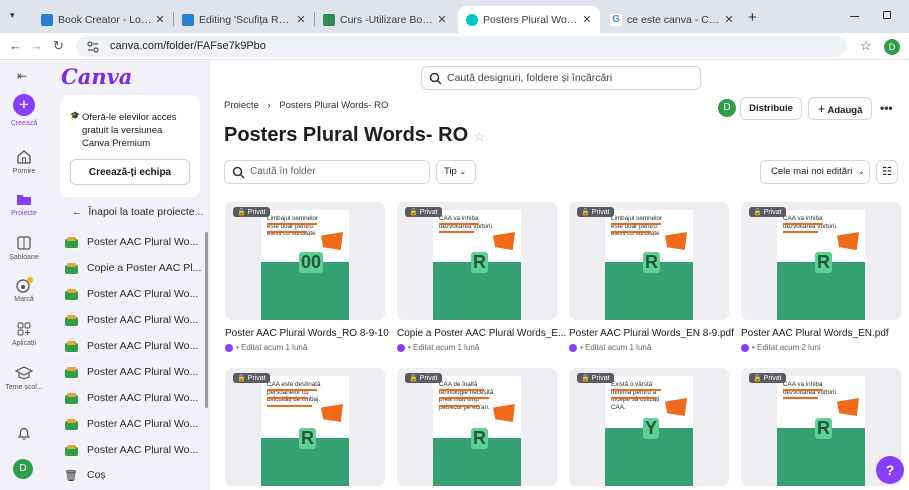 The width and height of the screenshot is (909, 490). What do you see at coordinates (887, 15) in the screenshot?
I see `restore-icon` at bounding box center [887, 15].